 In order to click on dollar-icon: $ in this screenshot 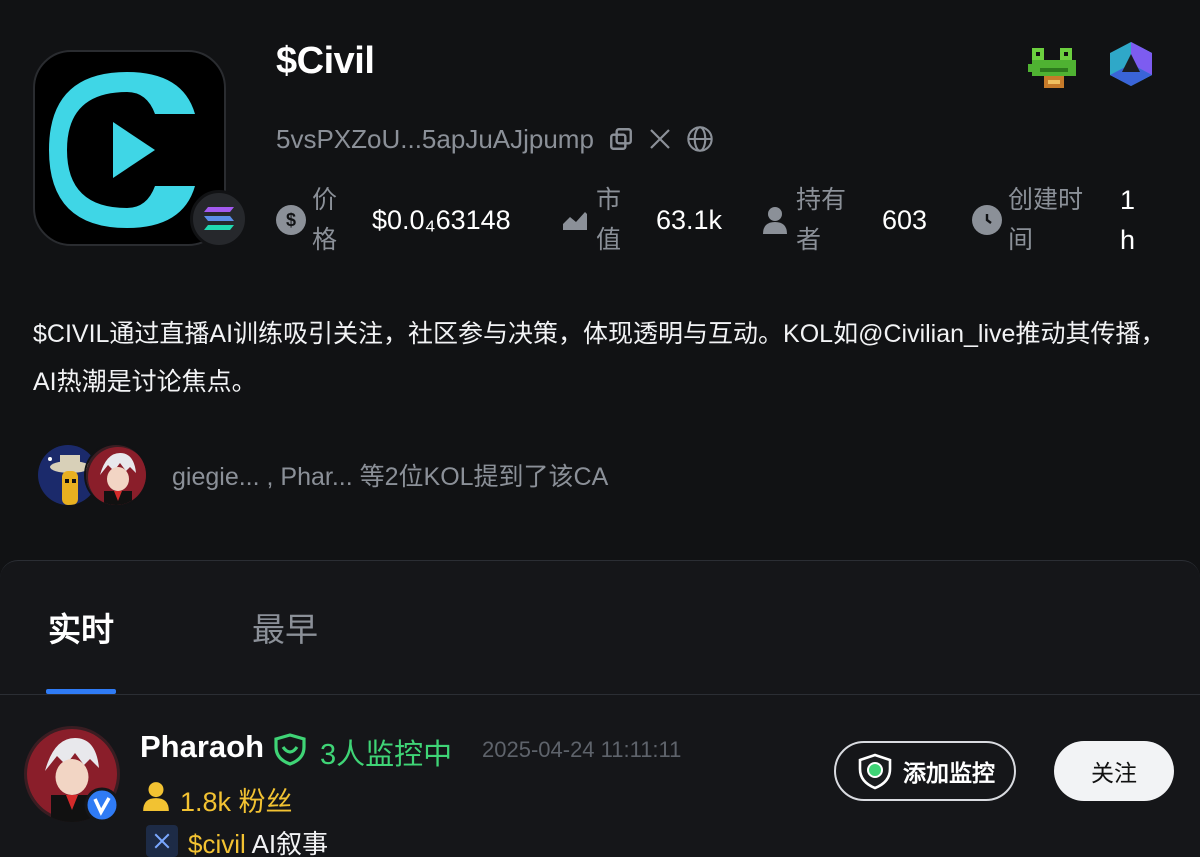, I will do `click(291, 220)`.